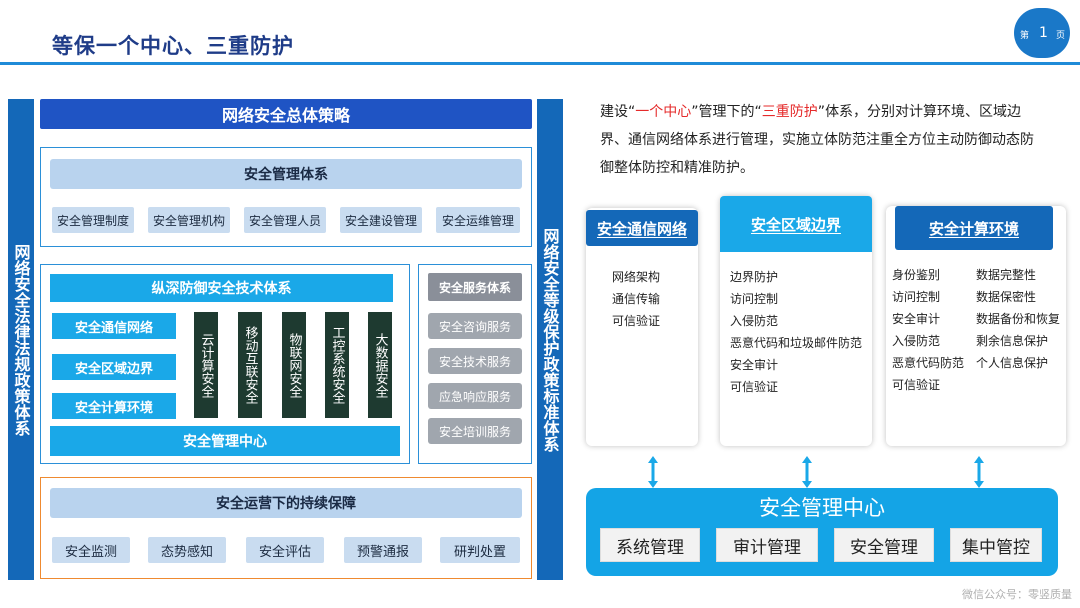 This screenshot has height=608, width=1080. Describe the element at coordinates (928, 330) in the screenshot. I see `compute-card-col1: 身份鉴别 访问控制 安全审计 入侵防范 恶意代码防范 可信验证` at that location.